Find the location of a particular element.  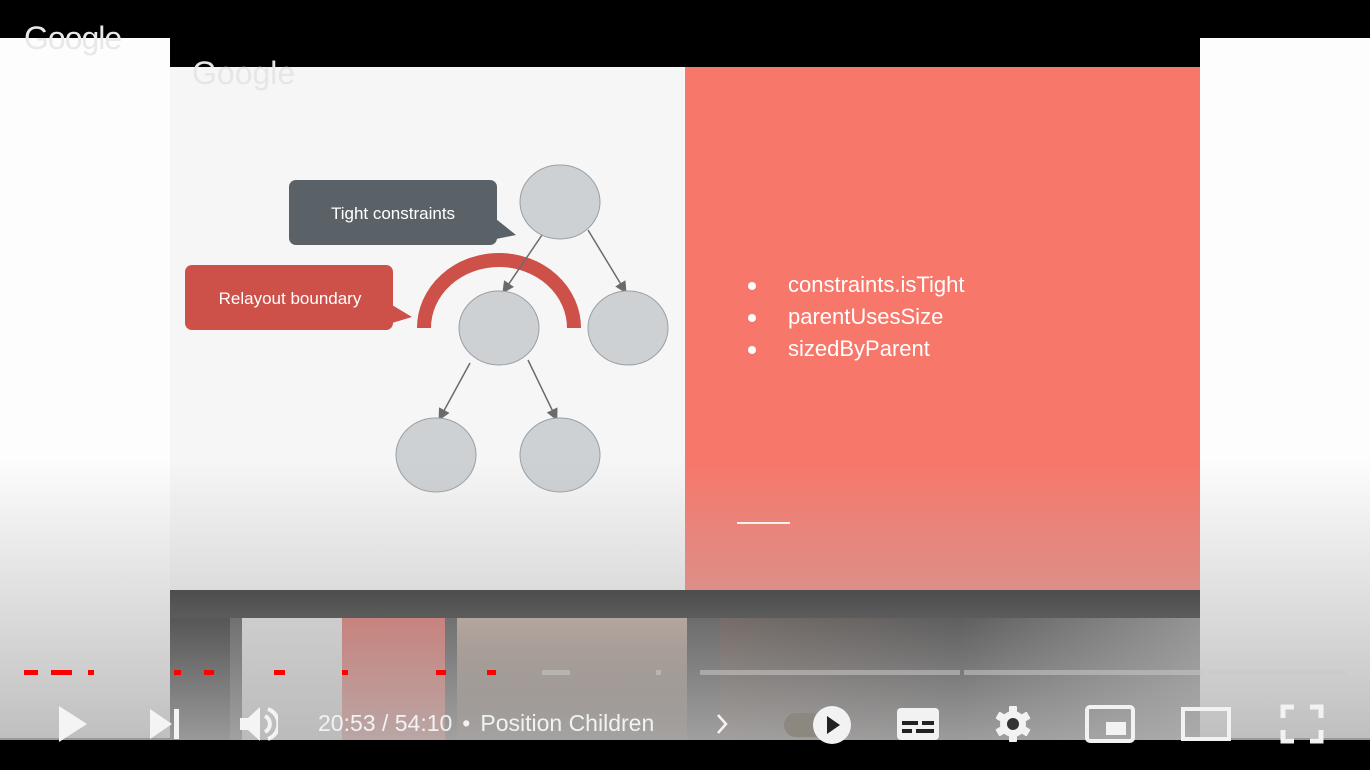

subtitles-icon is located at coordinates (918, 724).